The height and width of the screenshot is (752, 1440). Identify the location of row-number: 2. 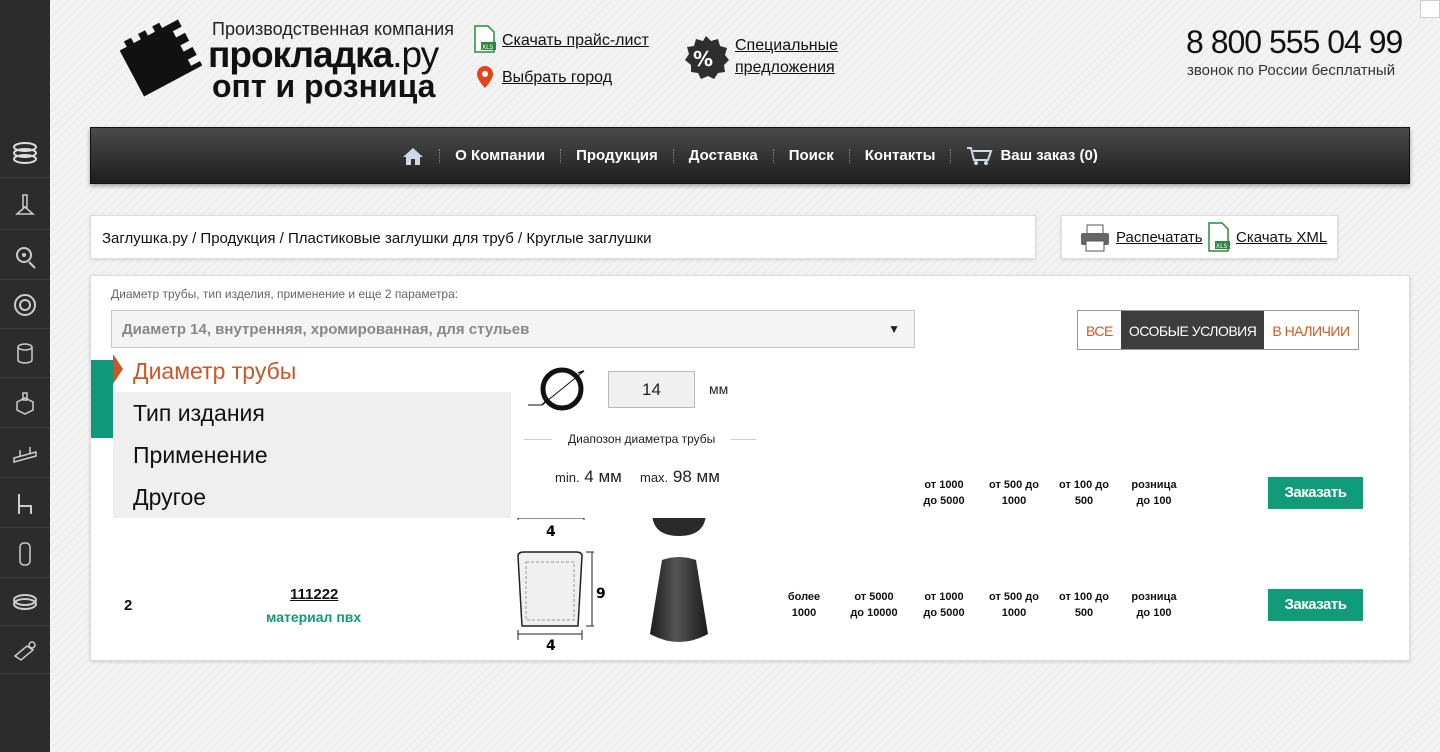
(128, 605).